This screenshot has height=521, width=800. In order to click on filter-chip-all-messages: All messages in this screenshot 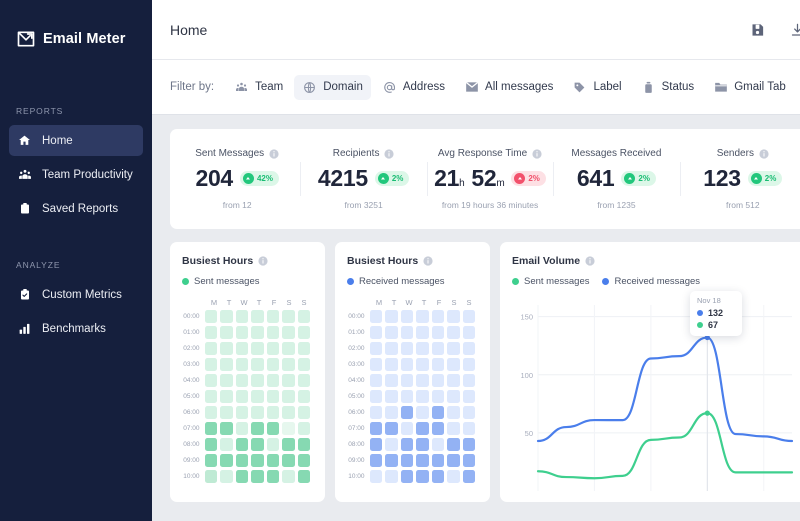, I will do `click(508, 87)`.